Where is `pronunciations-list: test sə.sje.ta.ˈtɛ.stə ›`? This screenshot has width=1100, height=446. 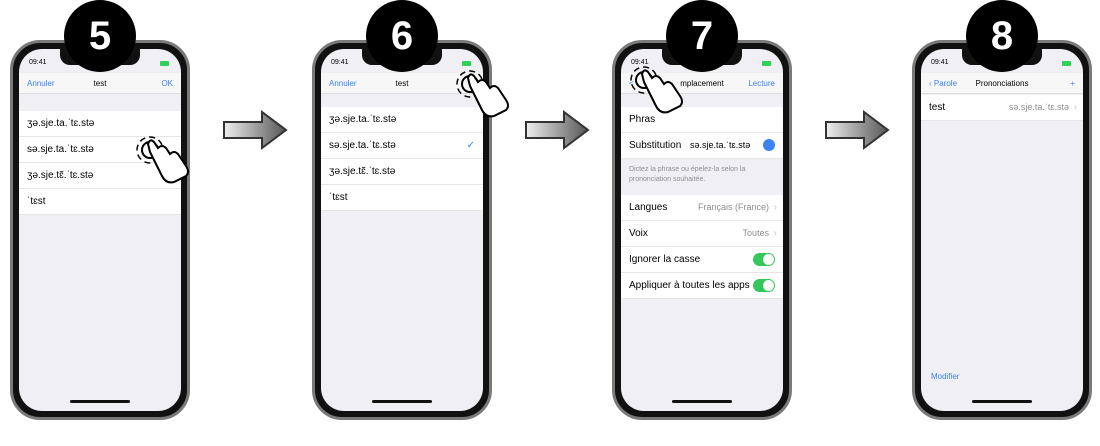
pronunciations-list: test sə.sje.ta.ˈtɛ.stə › is located at coordinates (1002, 108).